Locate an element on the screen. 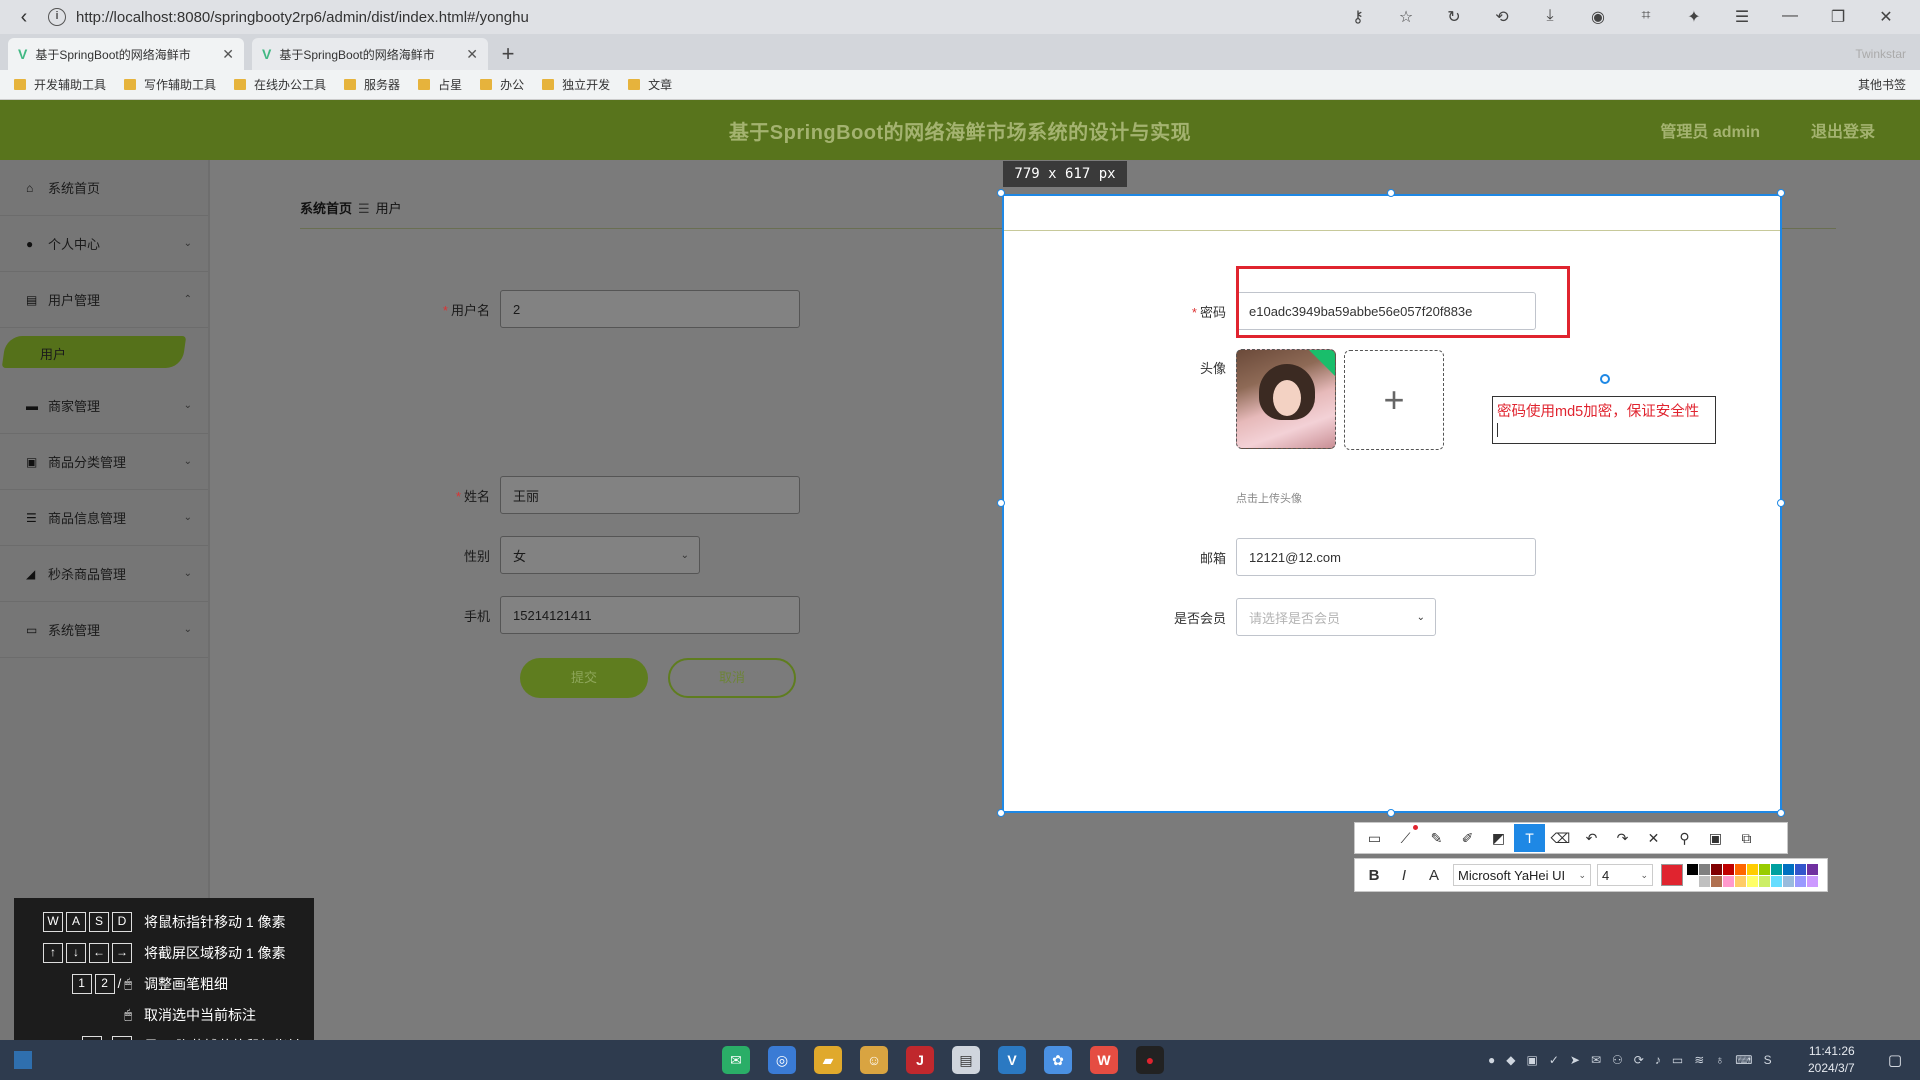 The height and width of the screenshot is (1080, 1920). shield-icon: ◆ is located at coordinates (1510, 1060).